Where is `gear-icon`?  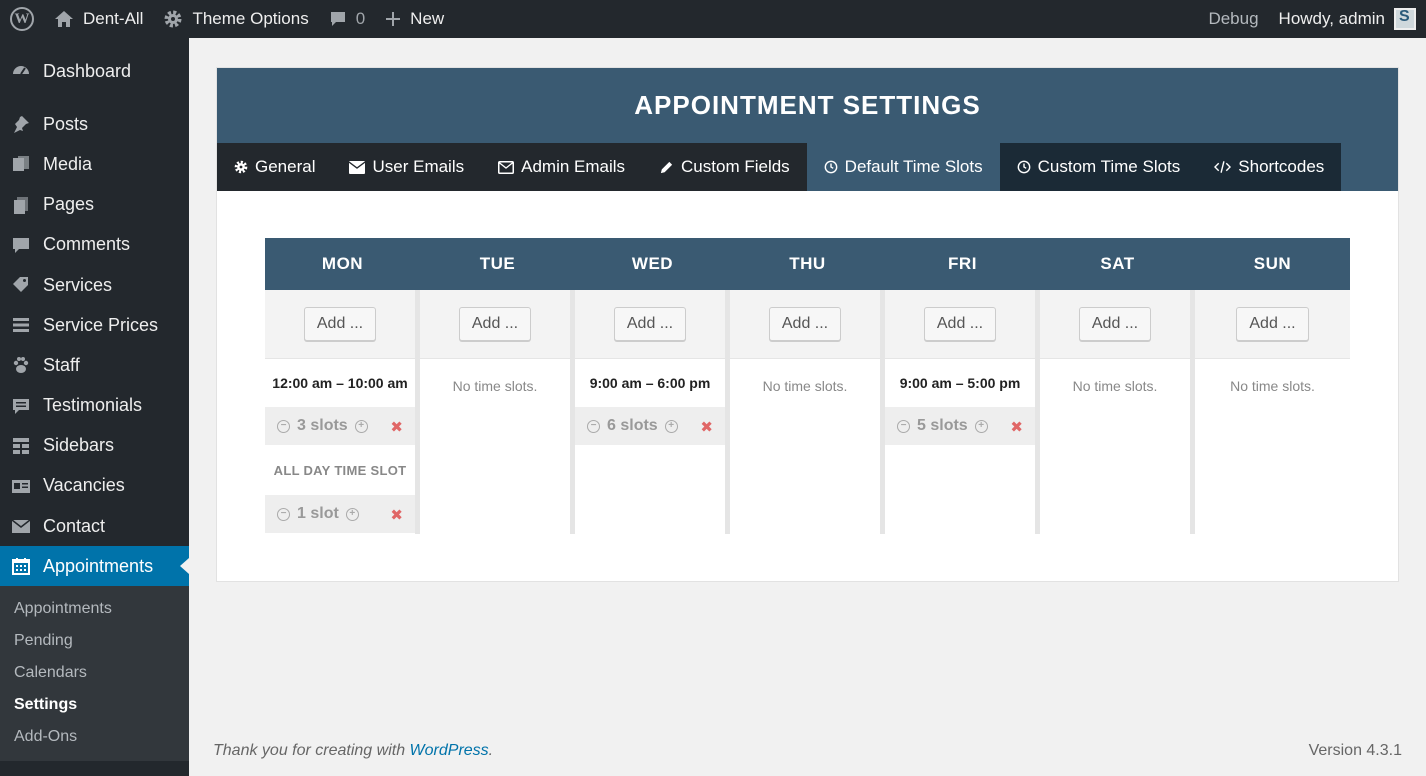 gear-icon is located at coordinates (241, 167).